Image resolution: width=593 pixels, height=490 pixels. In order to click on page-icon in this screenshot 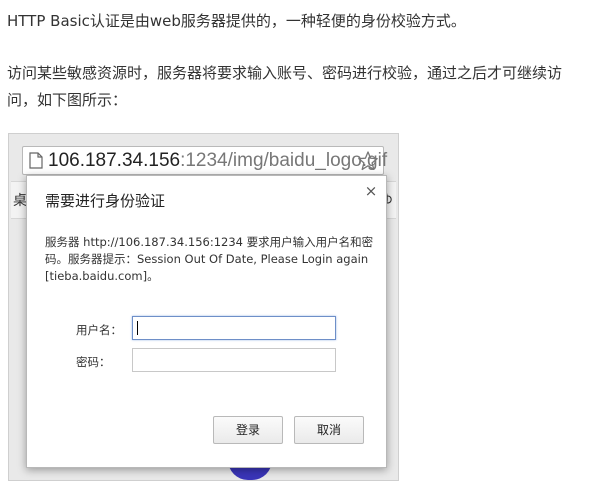, I will do `click(36, 160)`.